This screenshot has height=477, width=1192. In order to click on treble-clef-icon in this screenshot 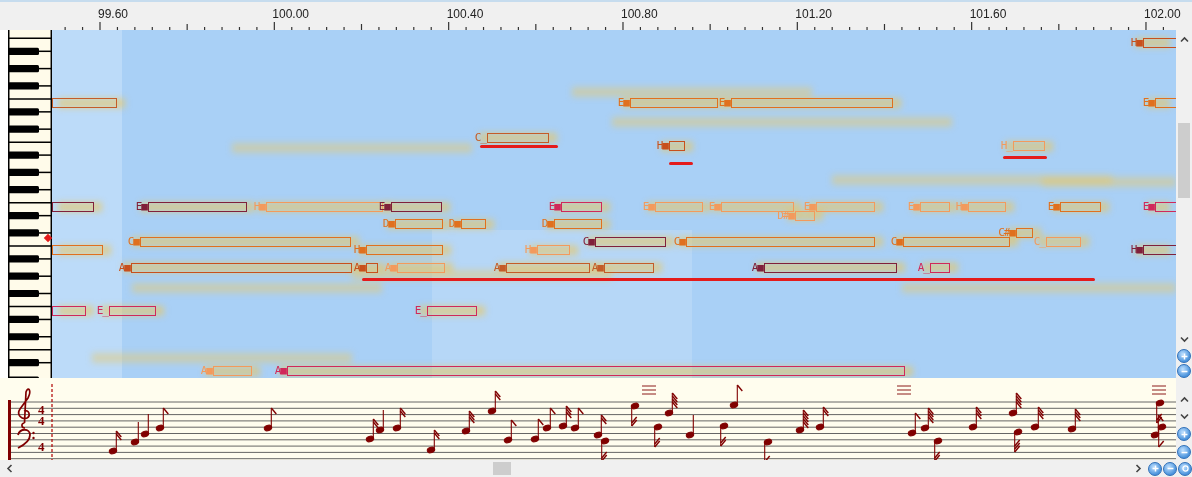, I will do `click(24, 408)`.